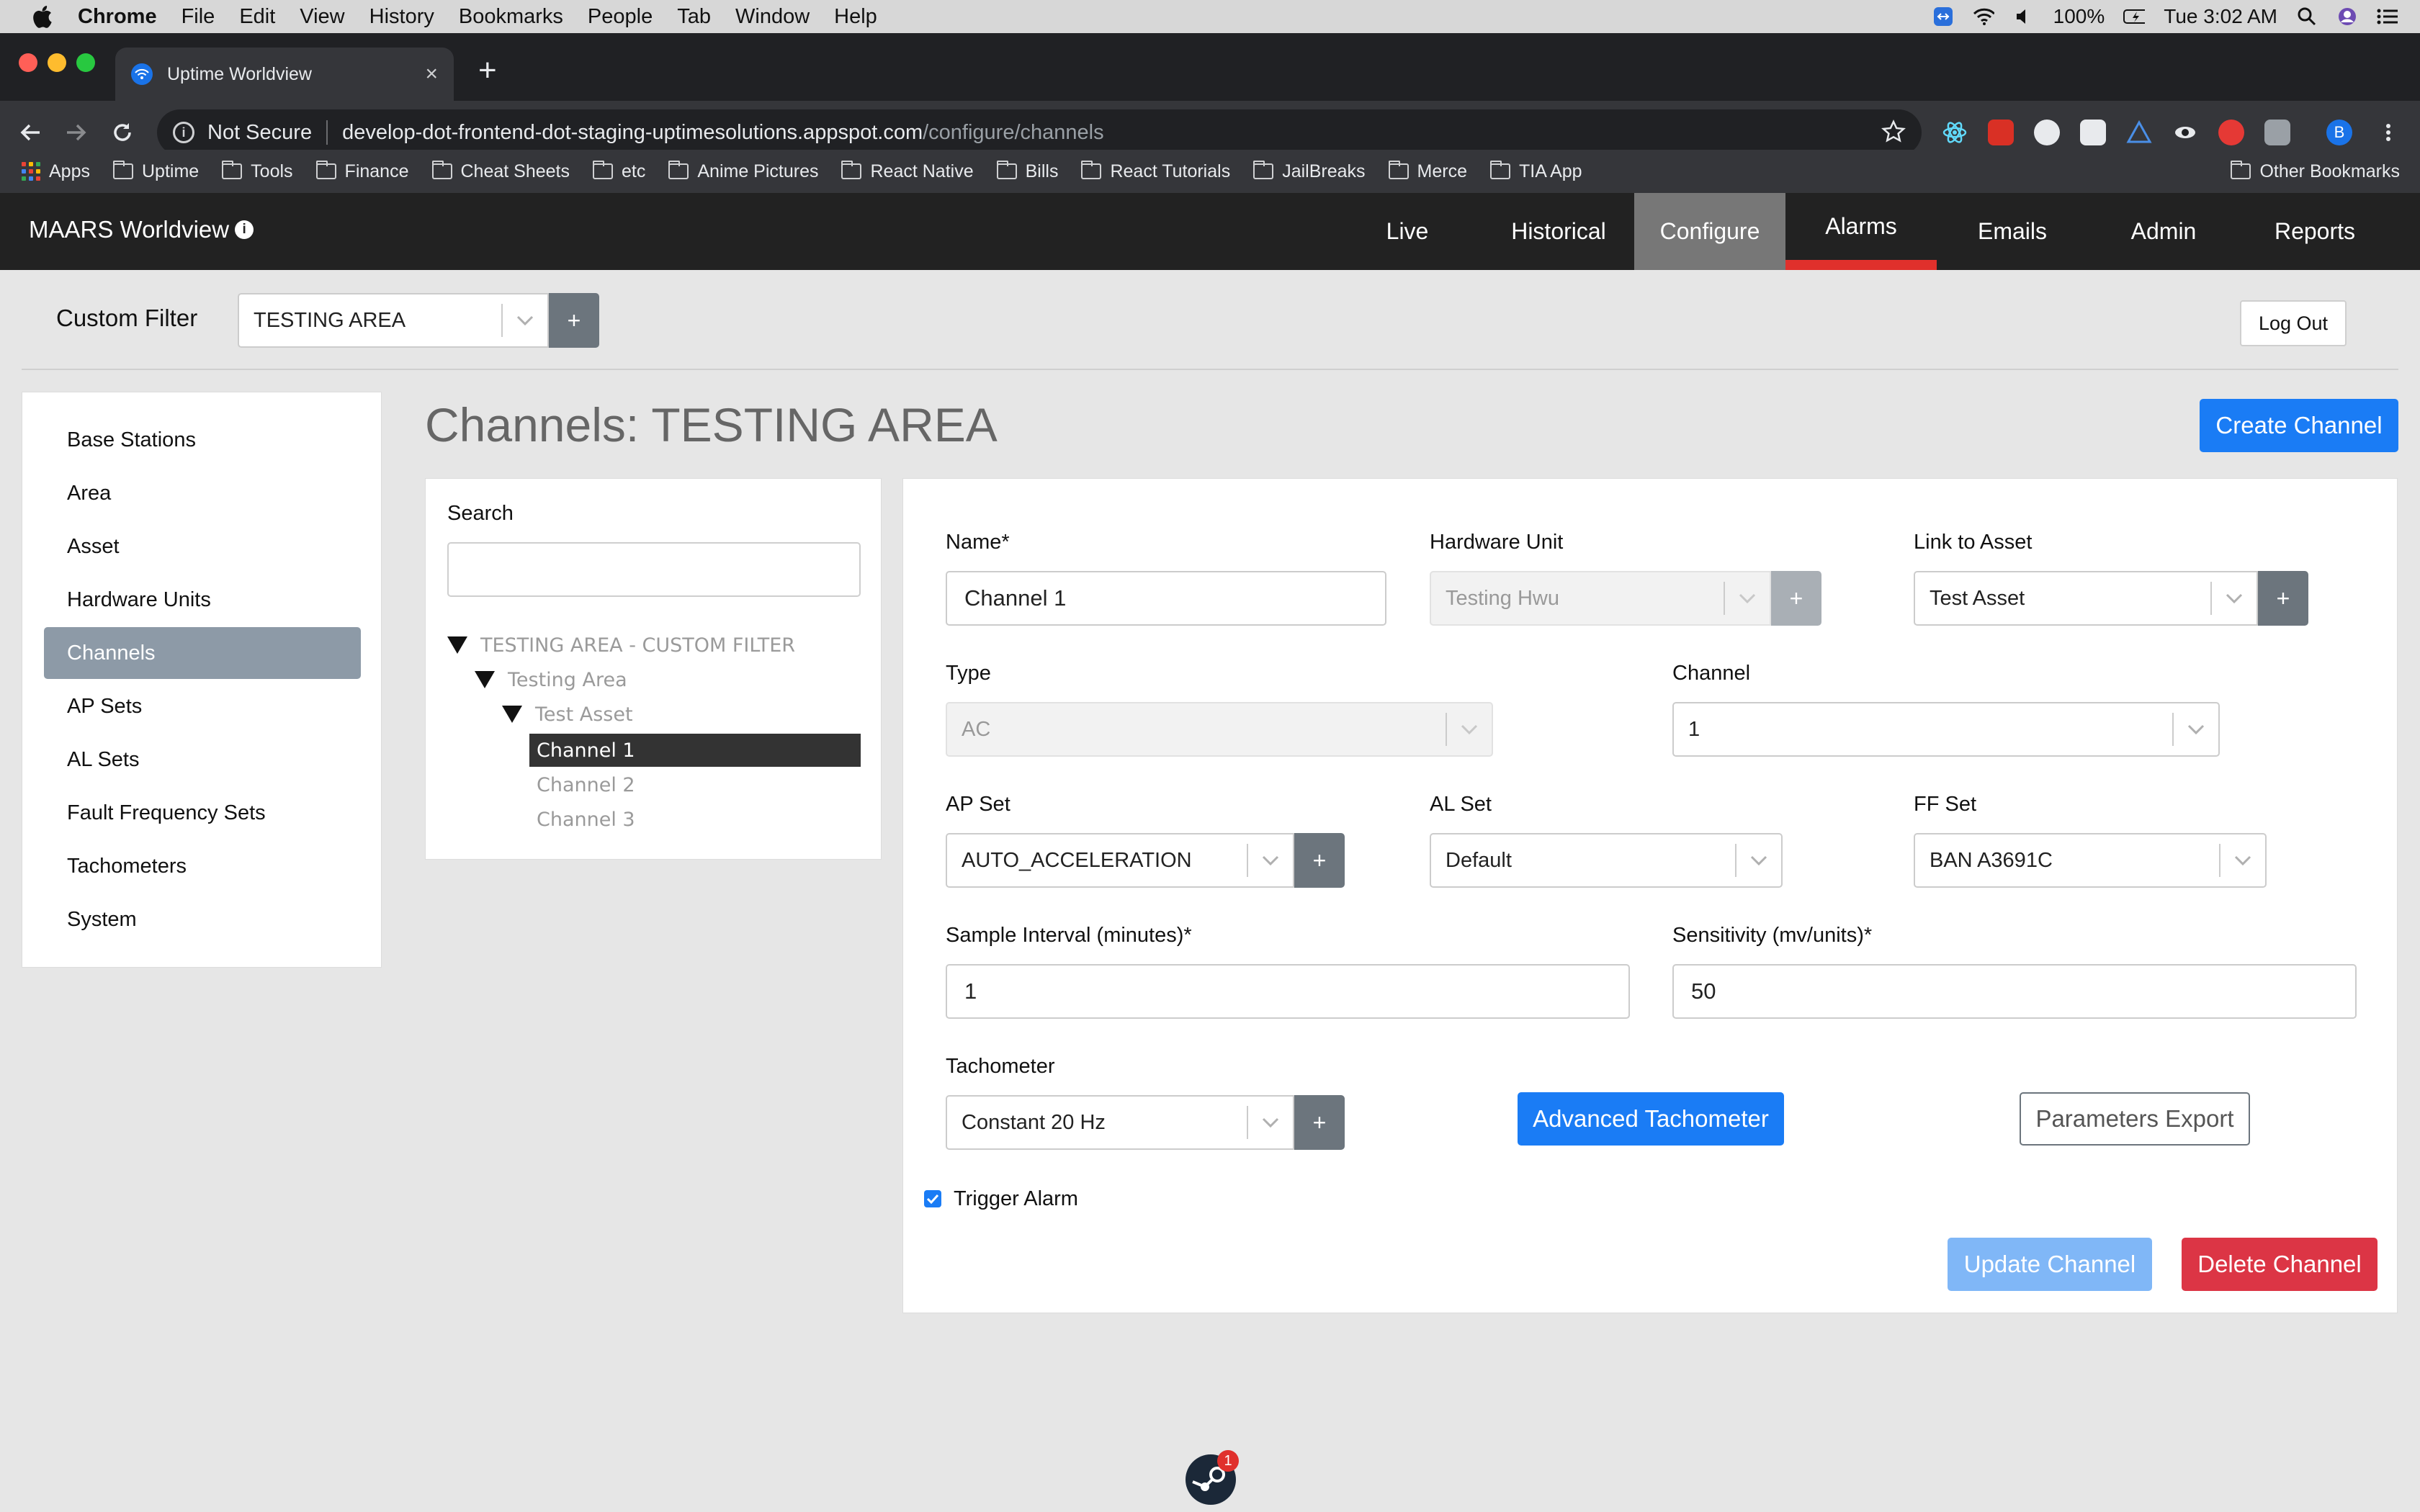 The width and height of the screenshot is (2420, 1512). What do you see at coordinates (202, 760) in the screenshot?
I see `sidebar-item-al-sets: AL Sets` at bounding box center [202, 760].